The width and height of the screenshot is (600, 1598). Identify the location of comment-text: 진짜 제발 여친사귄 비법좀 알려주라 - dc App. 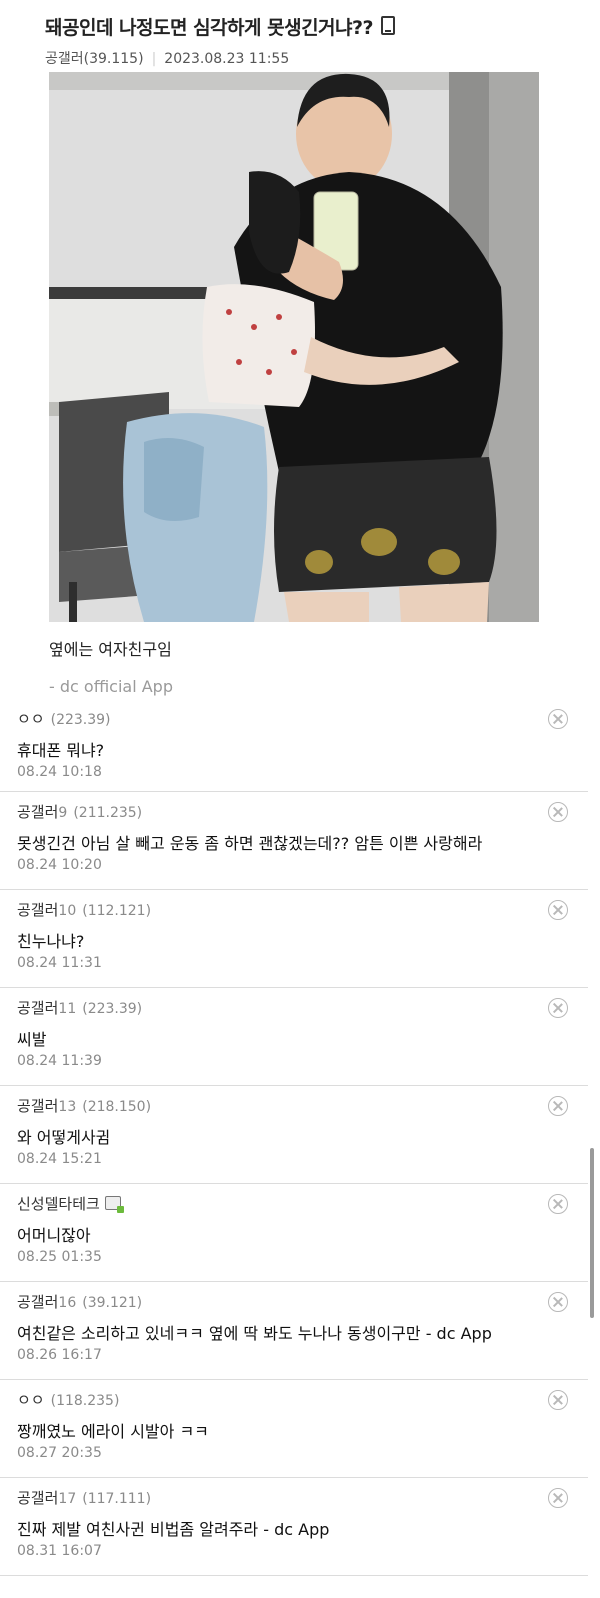
(173, 1529).